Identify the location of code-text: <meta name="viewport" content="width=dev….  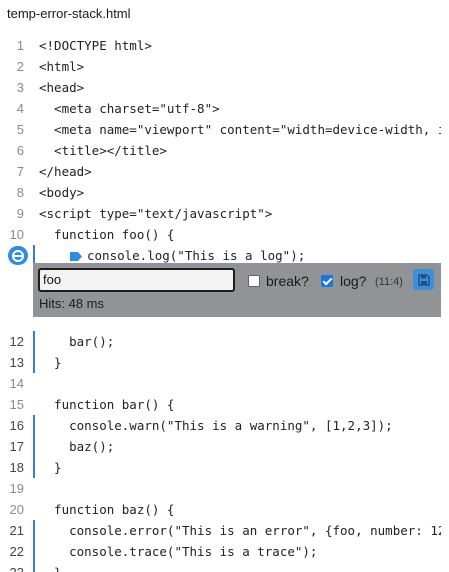
(240, 129).